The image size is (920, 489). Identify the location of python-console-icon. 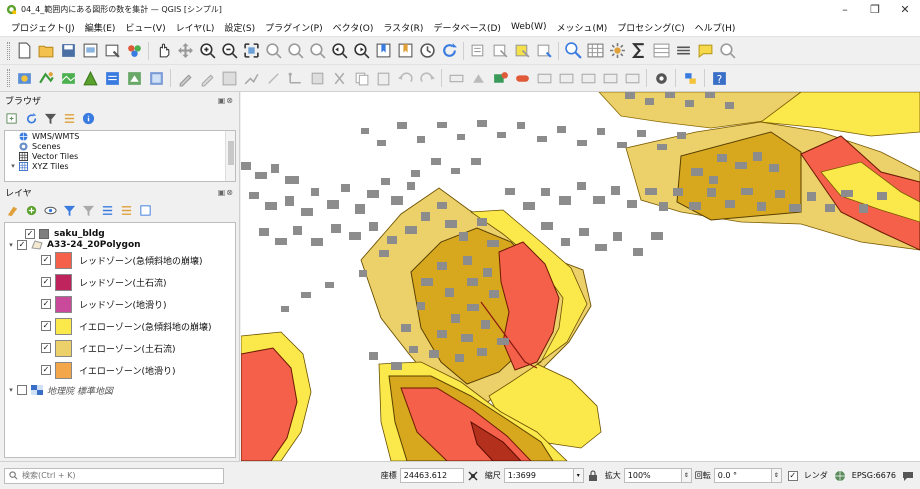
(690, 78).